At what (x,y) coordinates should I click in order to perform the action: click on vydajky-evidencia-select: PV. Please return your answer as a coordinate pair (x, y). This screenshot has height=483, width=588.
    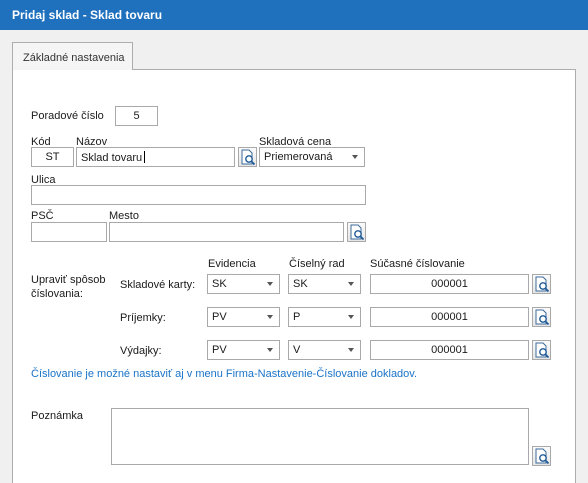
    Looking at the image, I should click on (243, 350).